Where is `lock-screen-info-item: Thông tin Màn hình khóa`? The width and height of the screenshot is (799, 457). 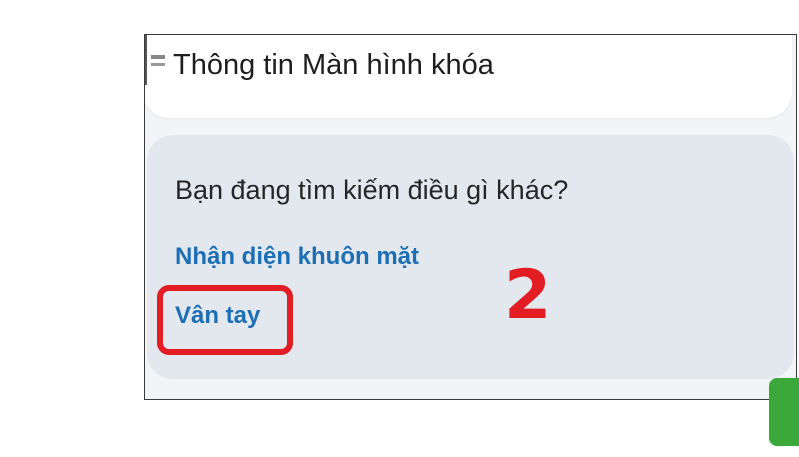
lock-screen-info-item: Thông tin Màn hình khóa is located at coordinates (468, 76).